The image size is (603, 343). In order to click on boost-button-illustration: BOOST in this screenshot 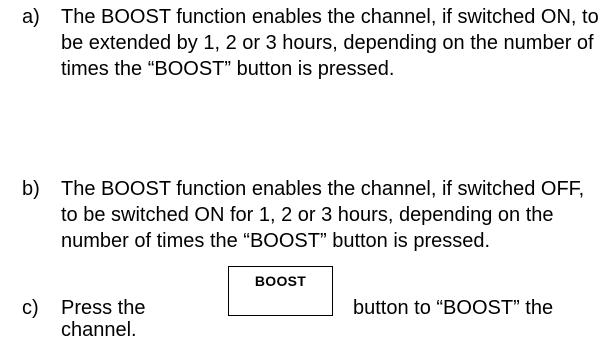, I will do `click(280, 291)`.